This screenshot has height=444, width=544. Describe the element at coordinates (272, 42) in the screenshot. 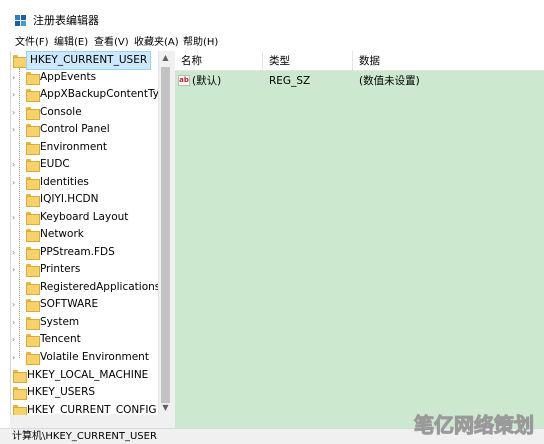

I see `menu-bar: 文件(F) 编辑(E) 查看(V) 收藏夹(A) 帮助(H)` at that location.